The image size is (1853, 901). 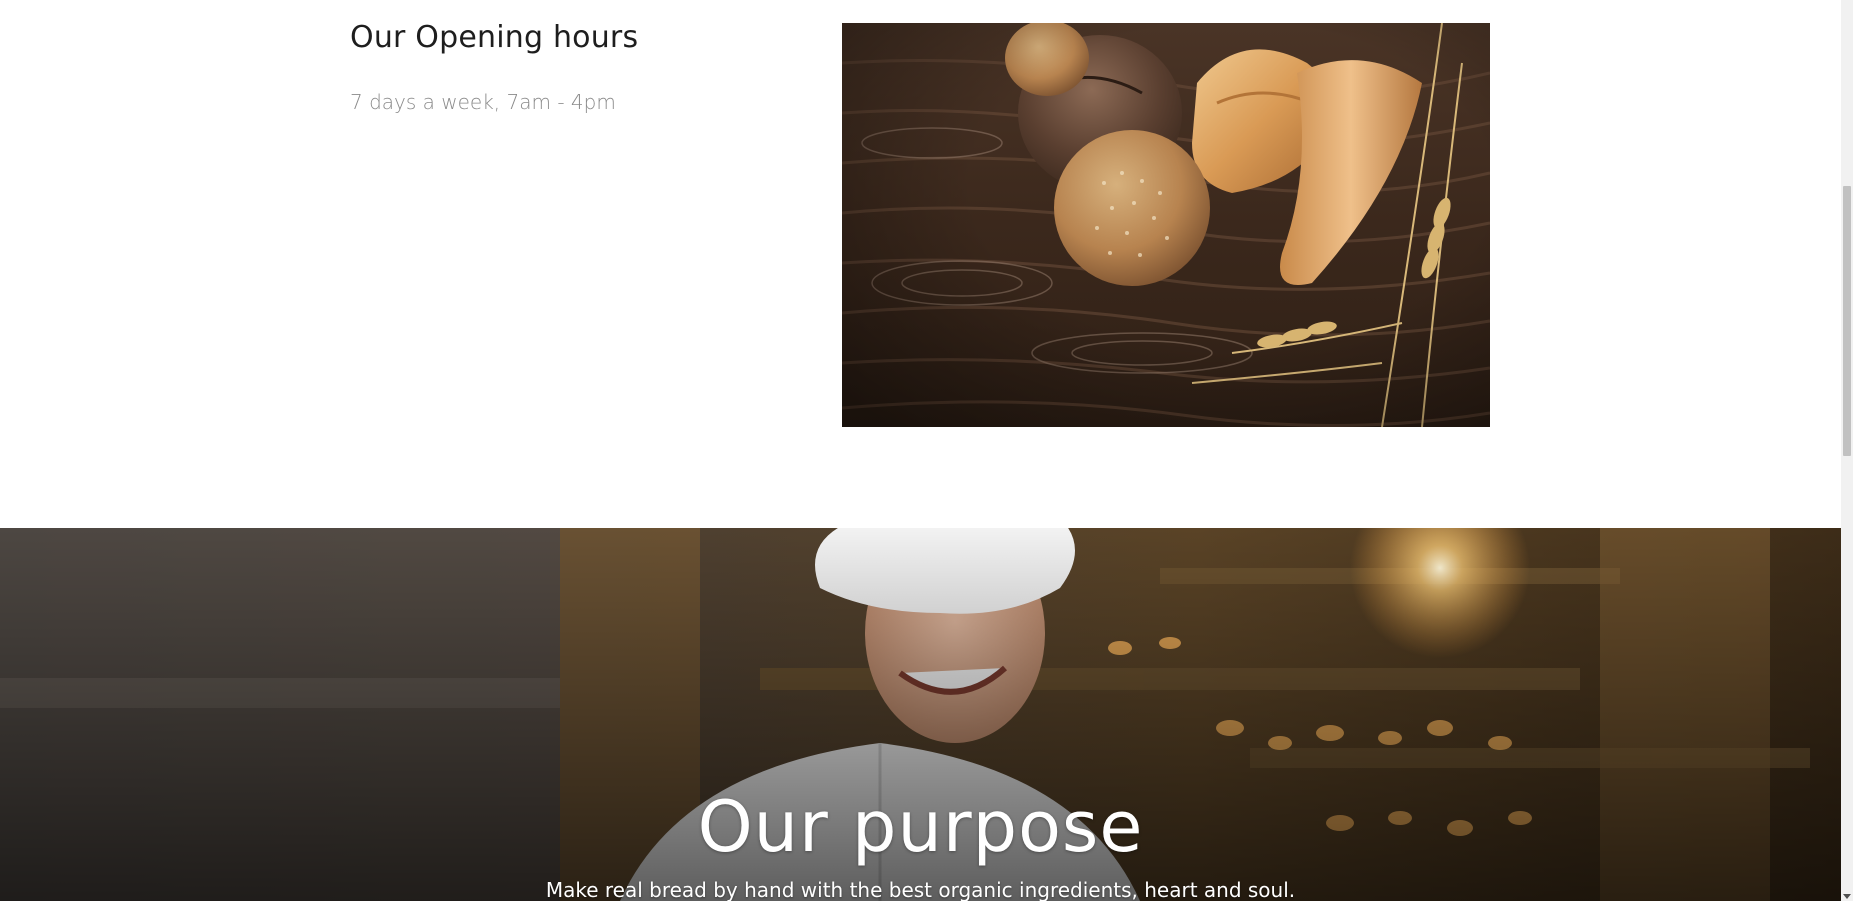 What do you see at coordinates (494, 37) in the screenshot?
I see `opening-hours-title: Our Opening hours` at bounding box center [494, 37].